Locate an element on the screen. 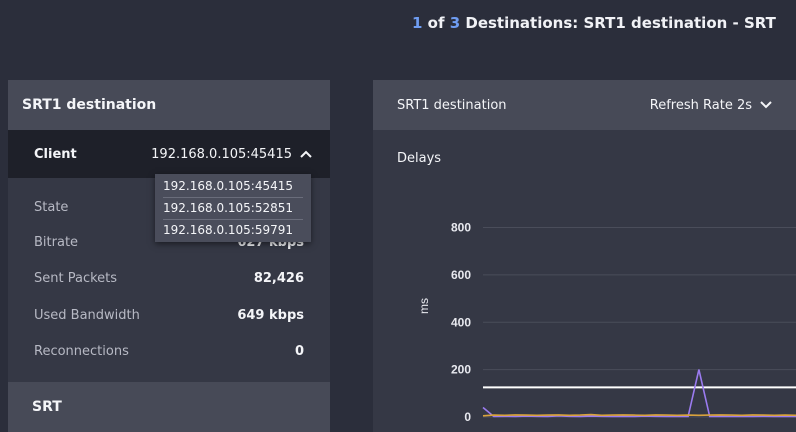 Image resolution: width=796 pixels, height=432 pixels. stat-label: Sent Packets is located at coordinates (76, 278).